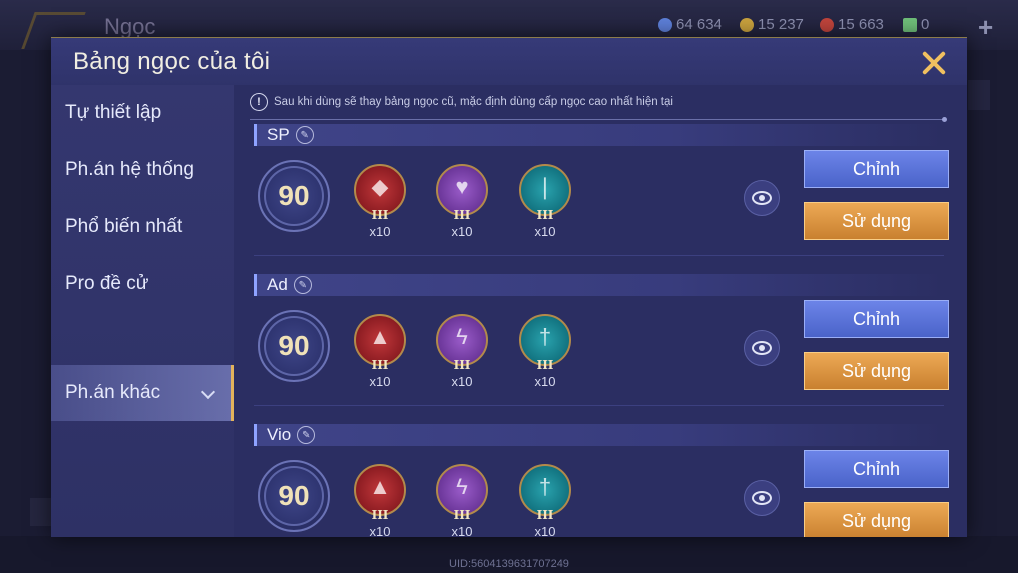  I want to click on sidebar-item-system: Ph.án hệ thống, so click(142, 170).